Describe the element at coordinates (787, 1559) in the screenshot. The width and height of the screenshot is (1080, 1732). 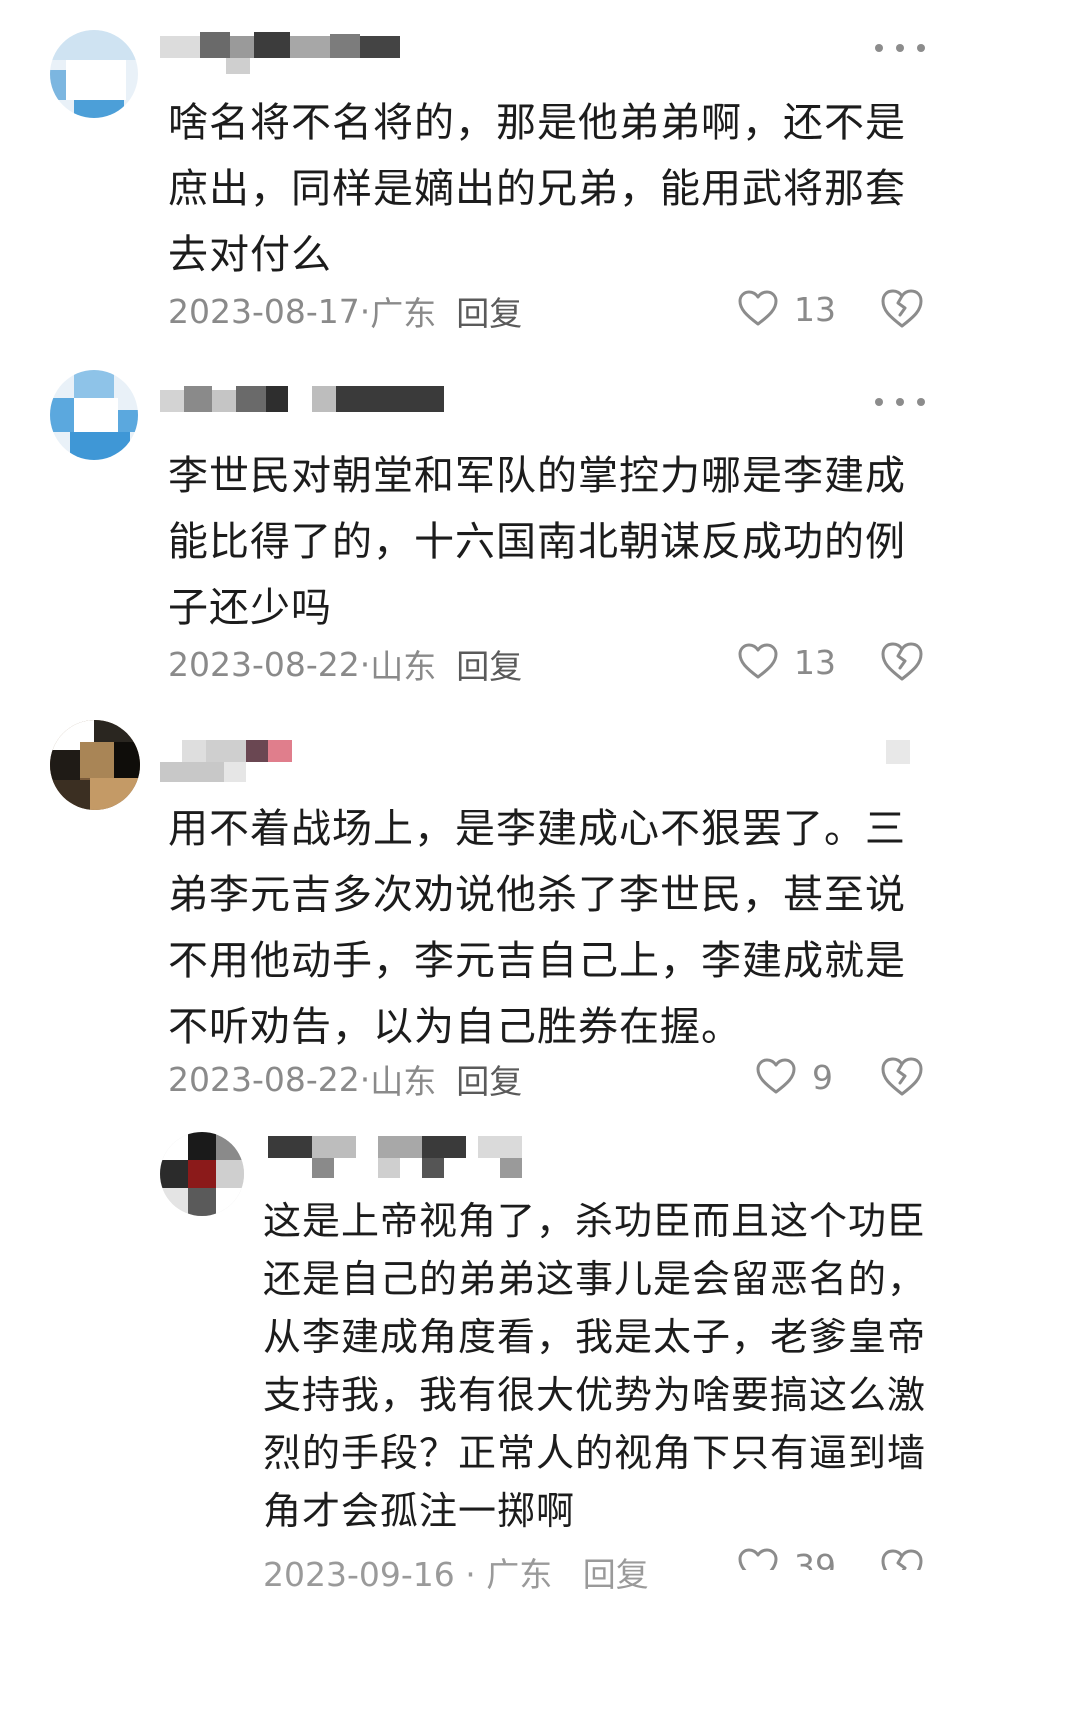
I see `like-button: 39` at that location.